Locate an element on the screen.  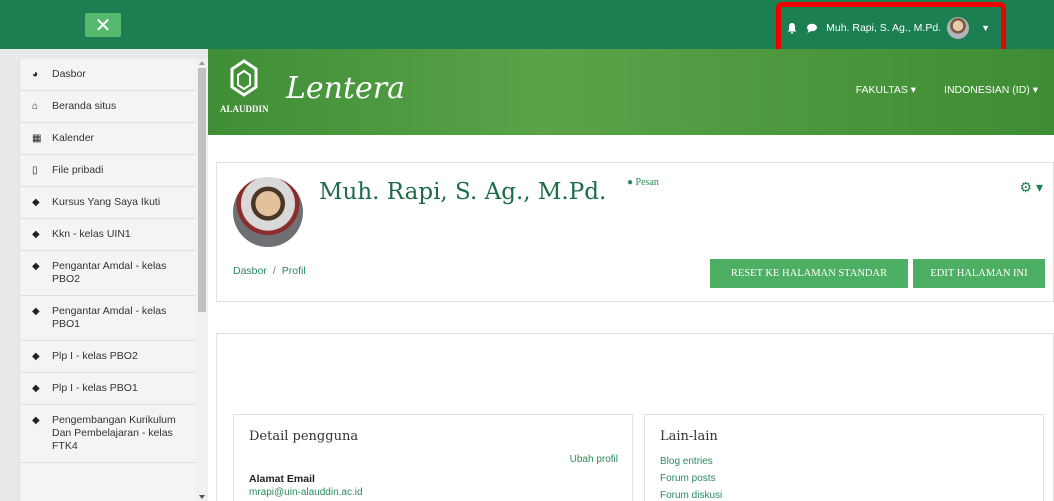
sidebar-item-label: Plp I - kelas PBO2 is located at coordinates (95, 356).